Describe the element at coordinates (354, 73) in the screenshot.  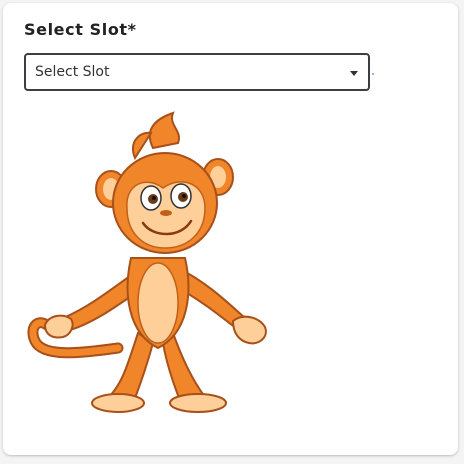
I see `chevron-down-icon` at that location.